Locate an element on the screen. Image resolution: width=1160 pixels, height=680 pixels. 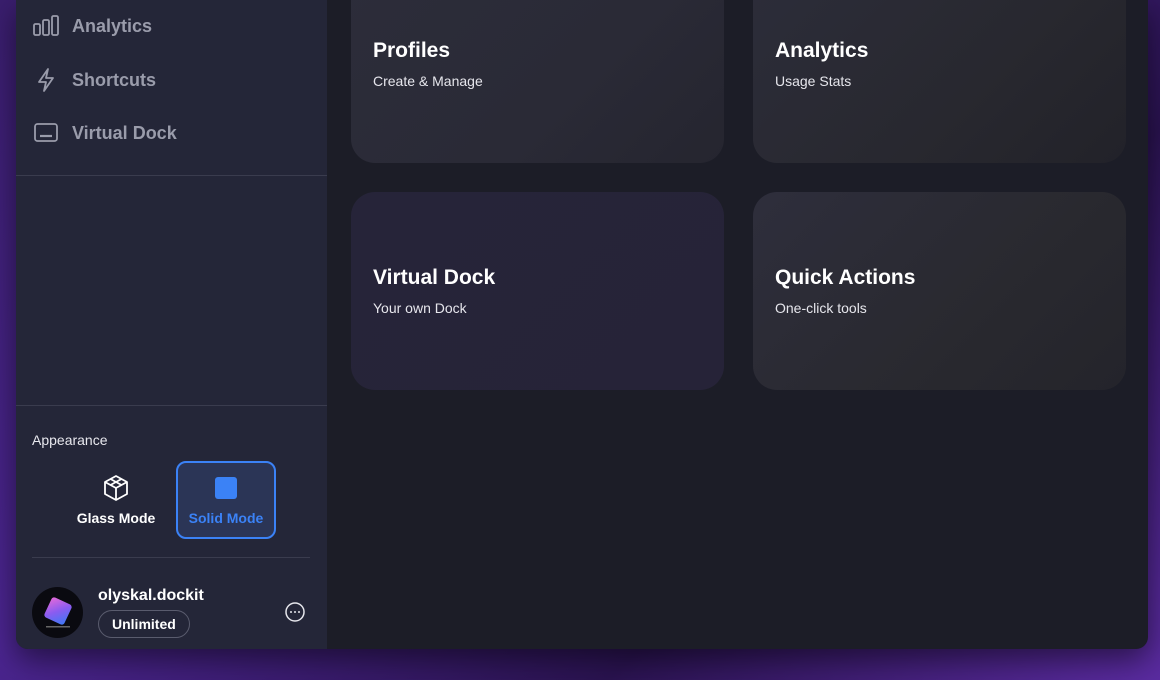
sidebar-item-shortcuts: Shortcuts is located at coordinates (94, 80).